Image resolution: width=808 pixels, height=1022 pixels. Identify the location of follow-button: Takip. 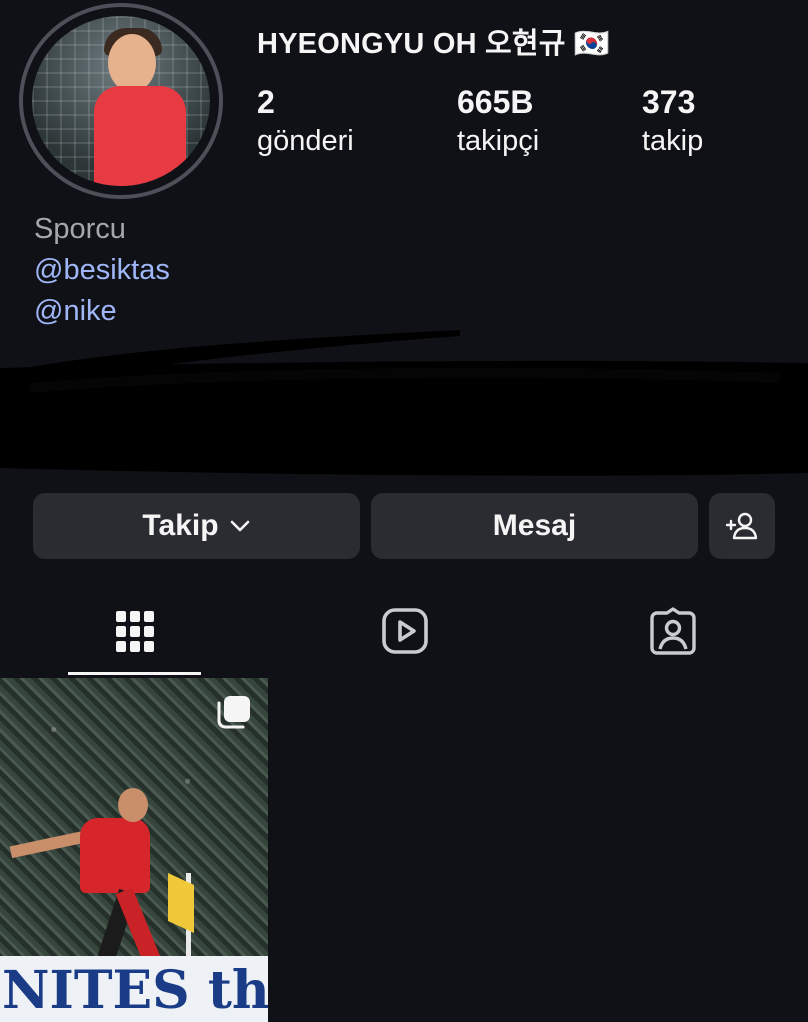
(196, 526).